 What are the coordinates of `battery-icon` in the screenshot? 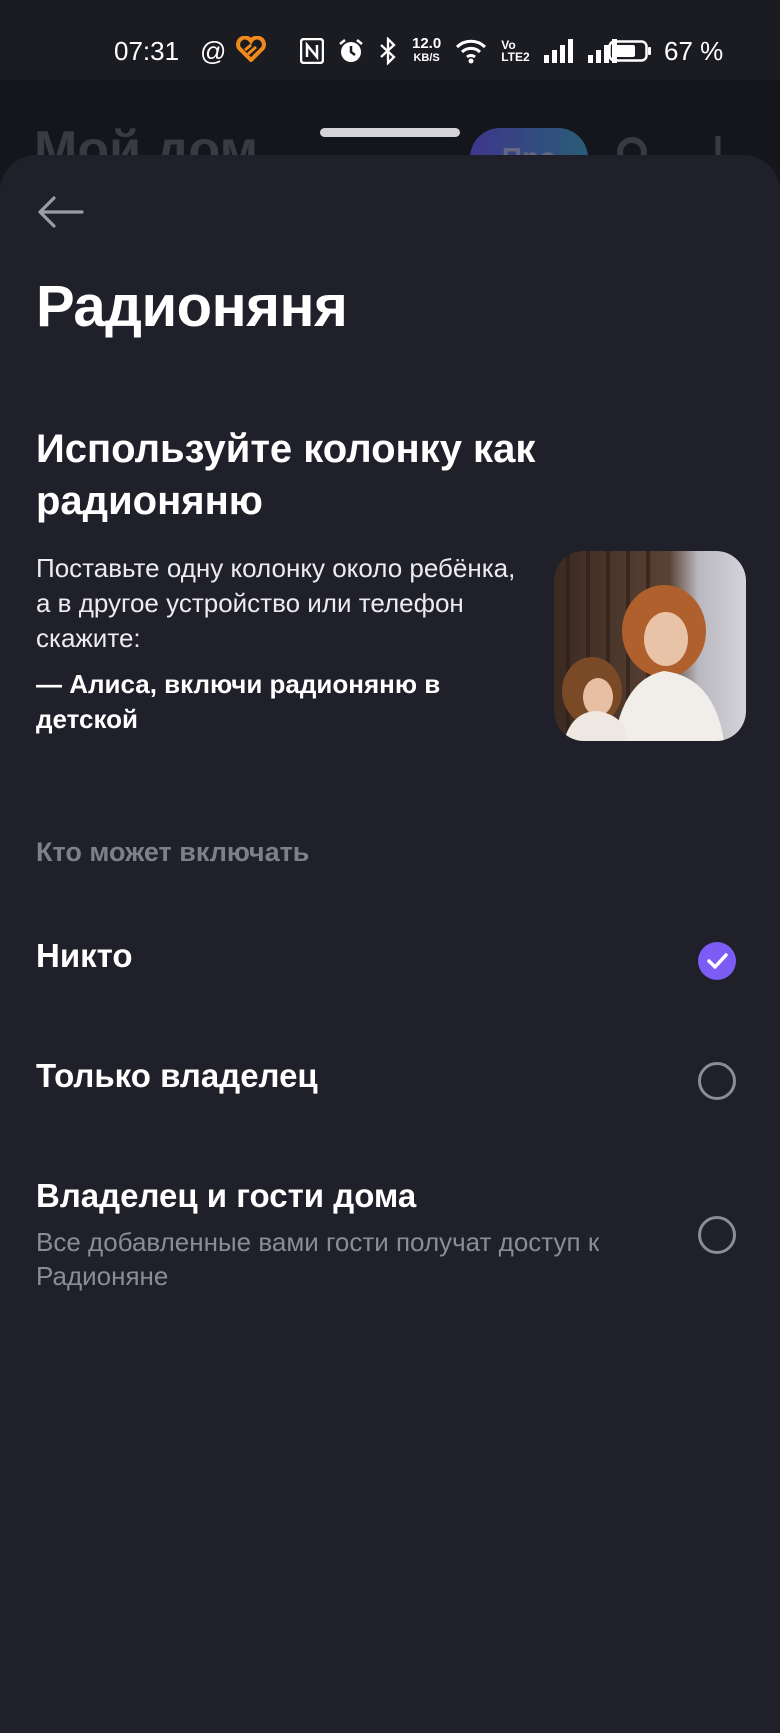 It's located at (629, 51).